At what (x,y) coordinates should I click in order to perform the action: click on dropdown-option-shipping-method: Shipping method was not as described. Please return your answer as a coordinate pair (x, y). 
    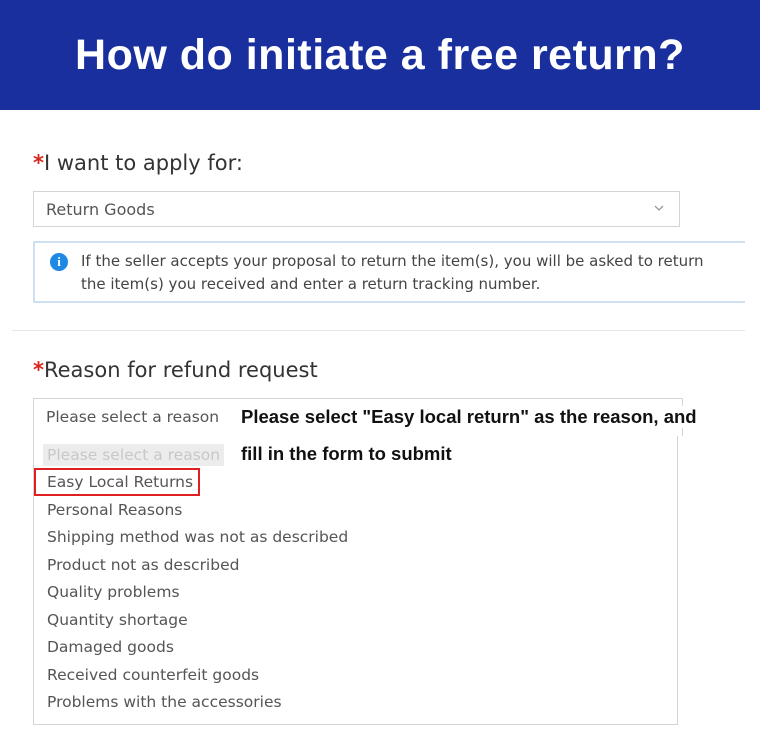
    Looking at the image, I should click on (197, 537).